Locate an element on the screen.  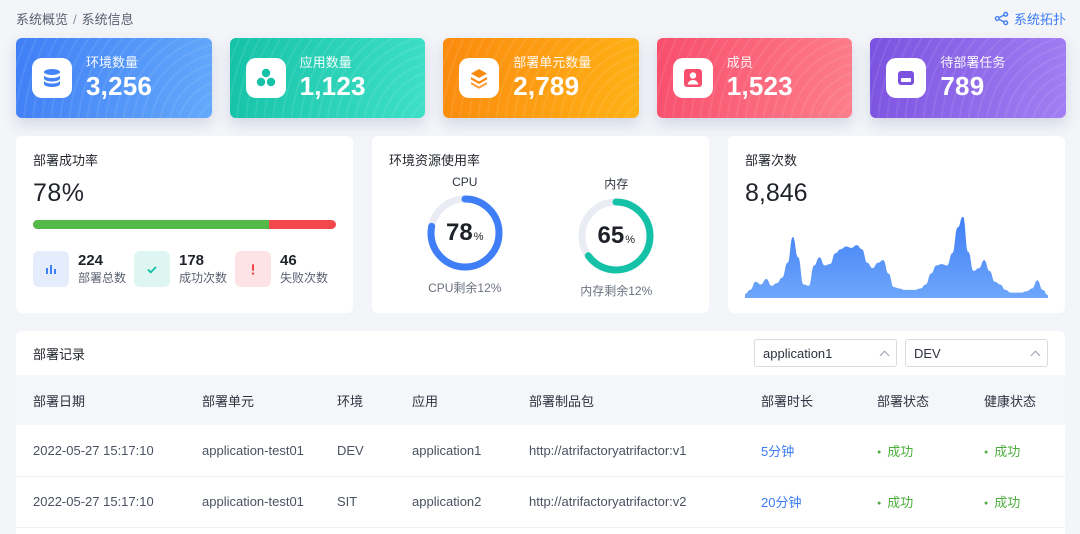
panel-title: 部署成功率 is located at coordinates (66, 160).